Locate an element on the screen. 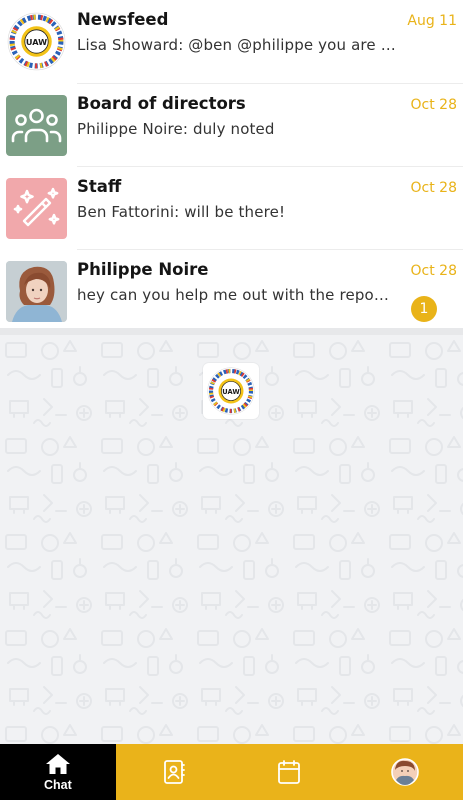  chat-date: Aug 11 is located at coordinates (432, 21).